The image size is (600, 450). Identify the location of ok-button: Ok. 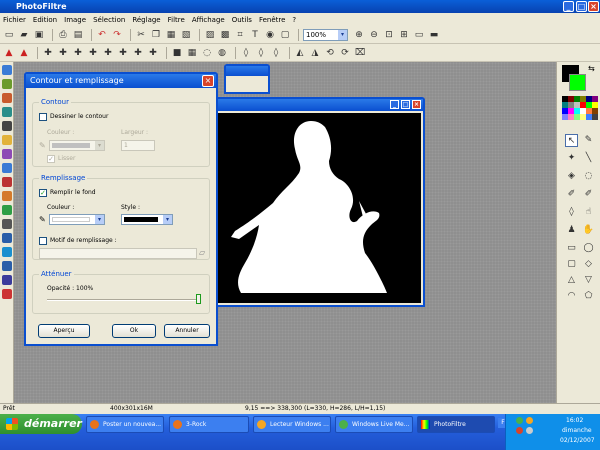
(134, 331).